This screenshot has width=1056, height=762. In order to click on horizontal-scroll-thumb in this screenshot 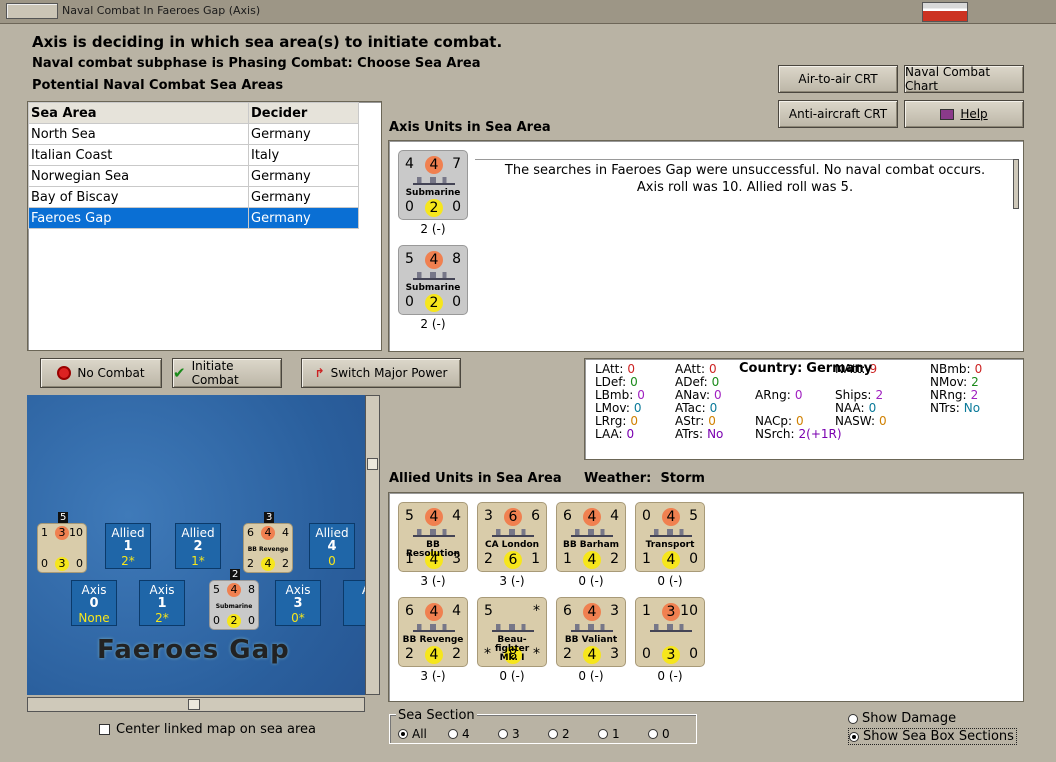, I will do `click(194, 704)`.